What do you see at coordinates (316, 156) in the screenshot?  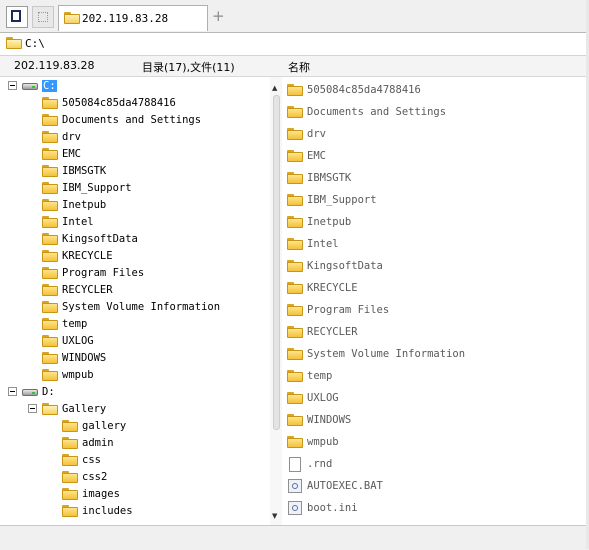 I see `list-item-label: EMC` at bounding box center [316, 156].